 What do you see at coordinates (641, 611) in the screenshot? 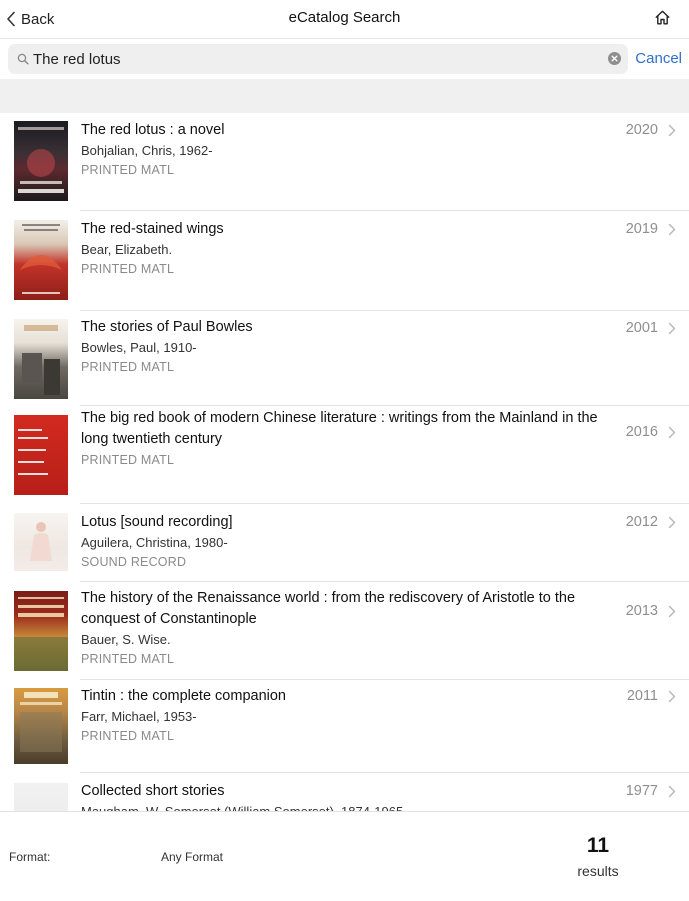
I see `result-year: 2013` at bounding box center [641, 611].